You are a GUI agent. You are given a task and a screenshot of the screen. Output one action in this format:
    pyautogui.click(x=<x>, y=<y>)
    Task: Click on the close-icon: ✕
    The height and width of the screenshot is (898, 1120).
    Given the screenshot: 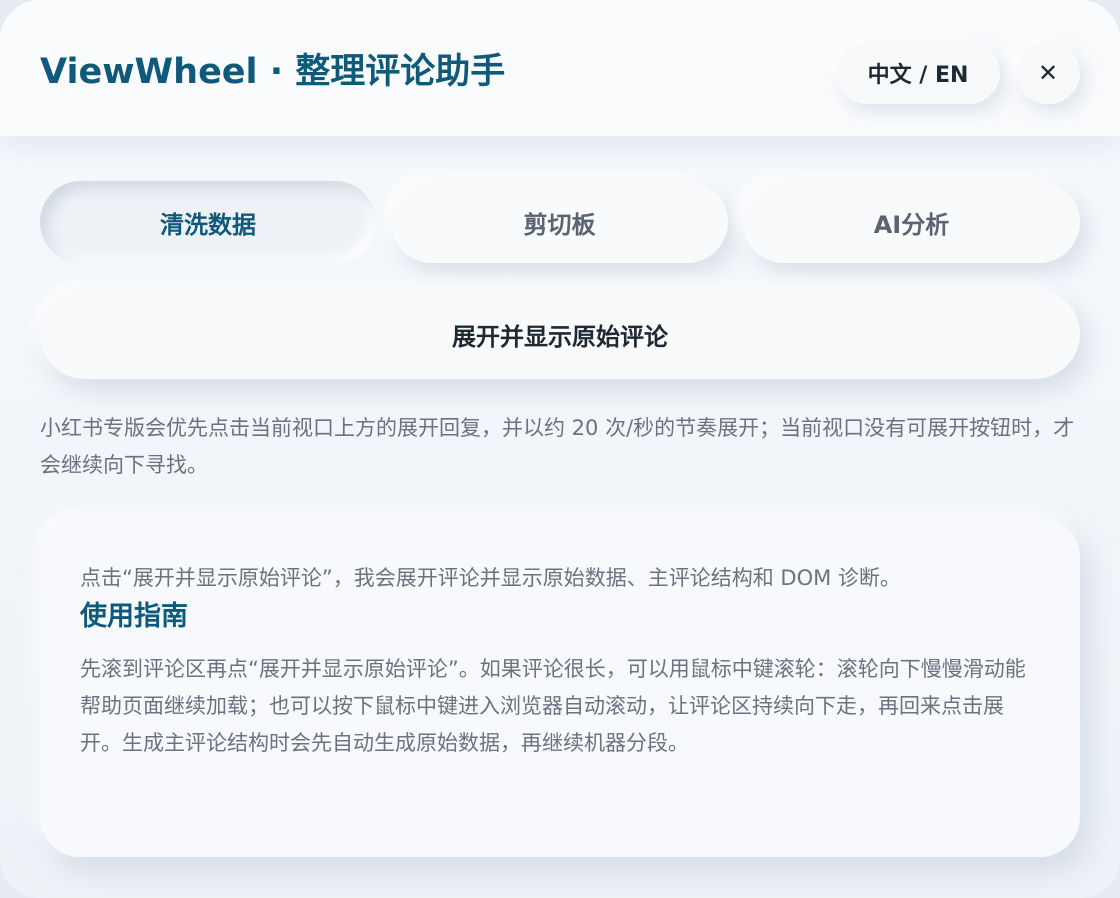 What is the action you would take?
    pyautogui.click(x=1048, y=73)
    